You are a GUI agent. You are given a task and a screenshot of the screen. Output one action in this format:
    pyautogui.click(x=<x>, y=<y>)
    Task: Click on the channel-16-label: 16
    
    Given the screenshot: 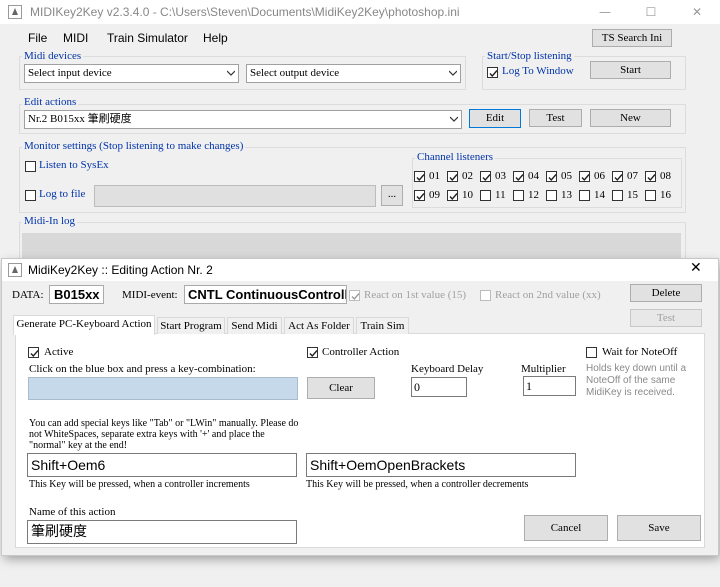 What is the action you would take?
    pyautogui.click(x=665, y=195)
    